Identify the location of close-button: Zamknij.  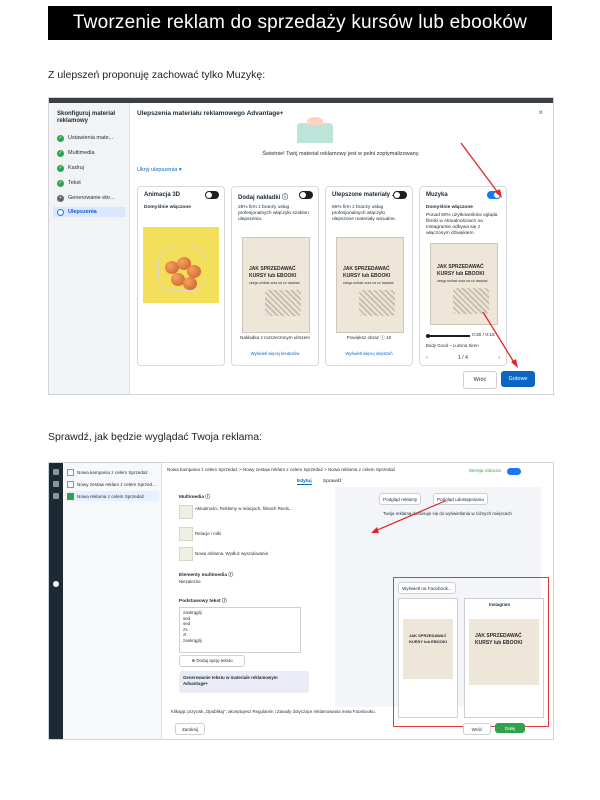
(190, 729).